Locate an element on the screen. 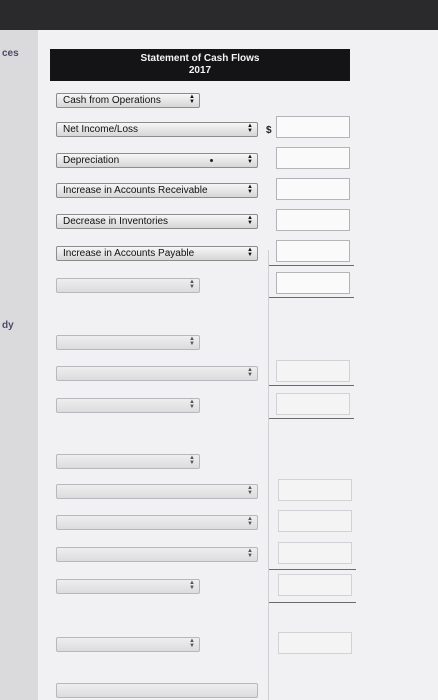  dropdown-label: Depreciation is located at coordinates (91, 160).